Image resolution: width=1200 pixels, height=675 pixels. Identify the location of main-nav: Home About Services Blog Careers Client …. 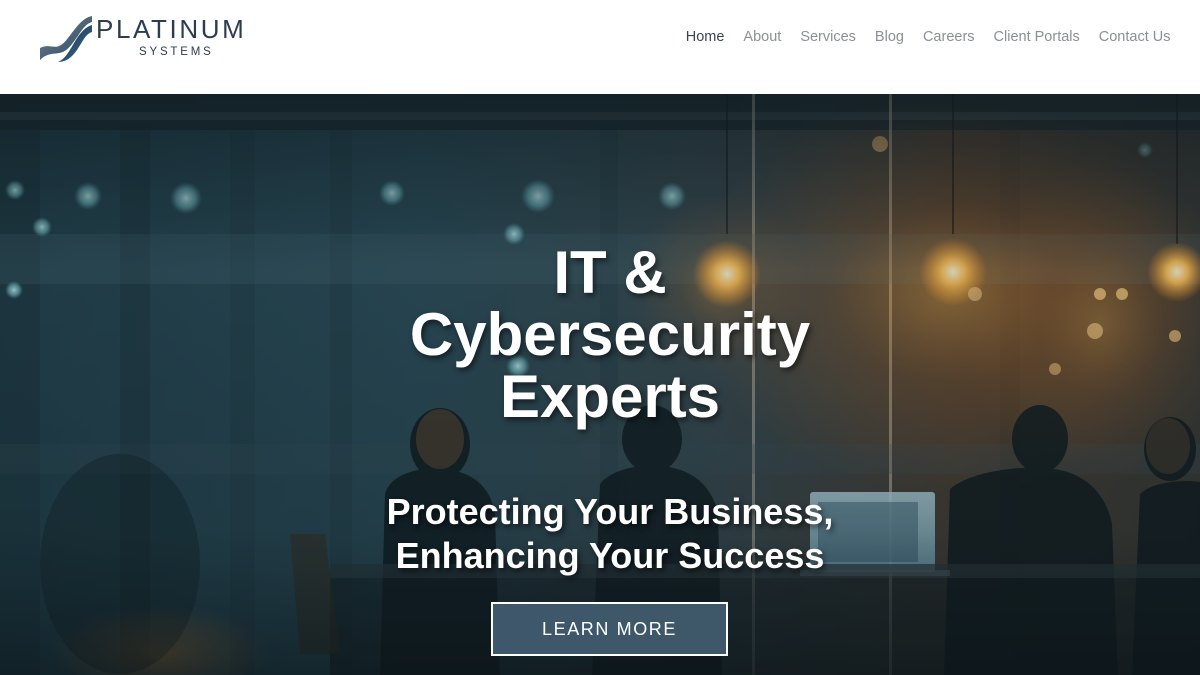
(928, 37).